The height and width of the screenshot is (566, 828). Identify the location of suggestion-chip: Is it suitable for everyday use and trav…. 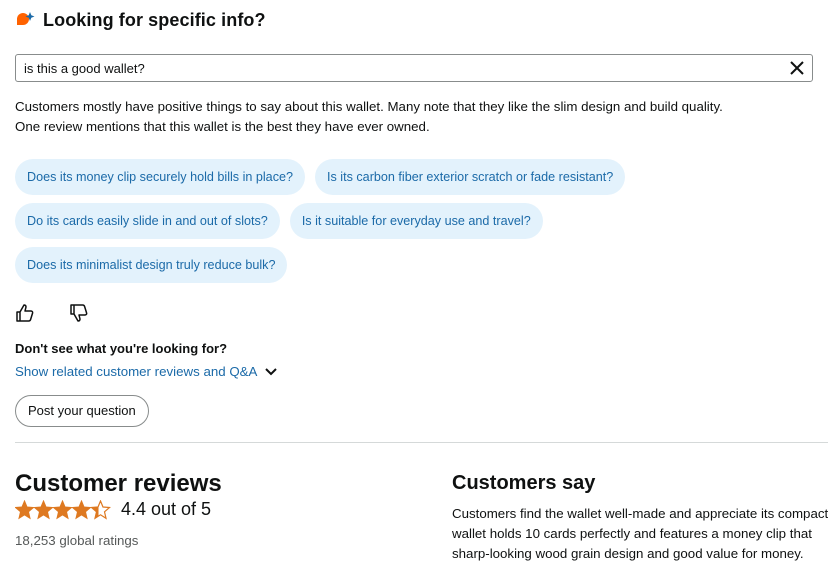
(416, 221).